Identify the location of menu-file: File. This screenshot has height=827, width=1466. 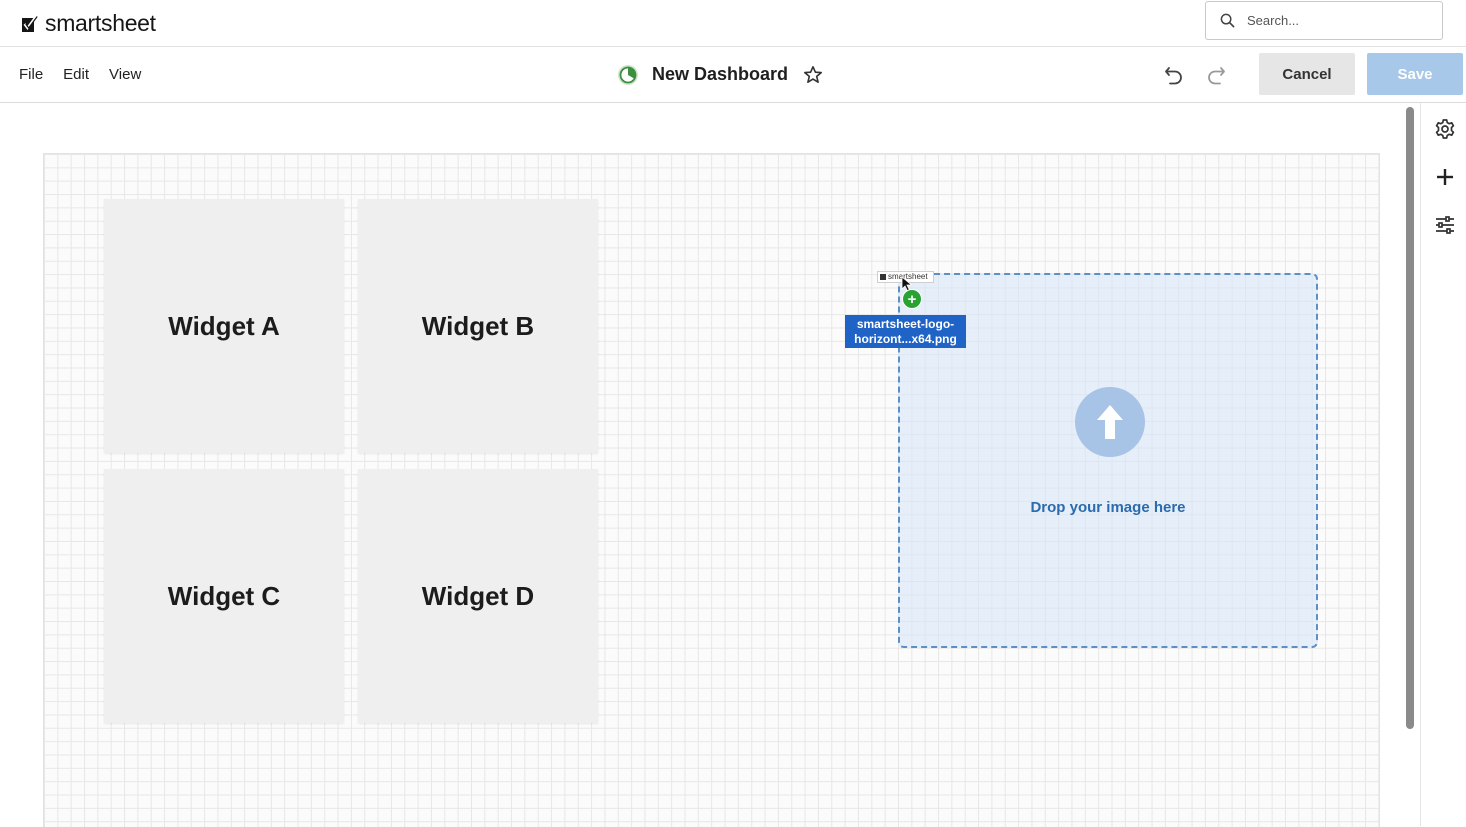
(31, 74).